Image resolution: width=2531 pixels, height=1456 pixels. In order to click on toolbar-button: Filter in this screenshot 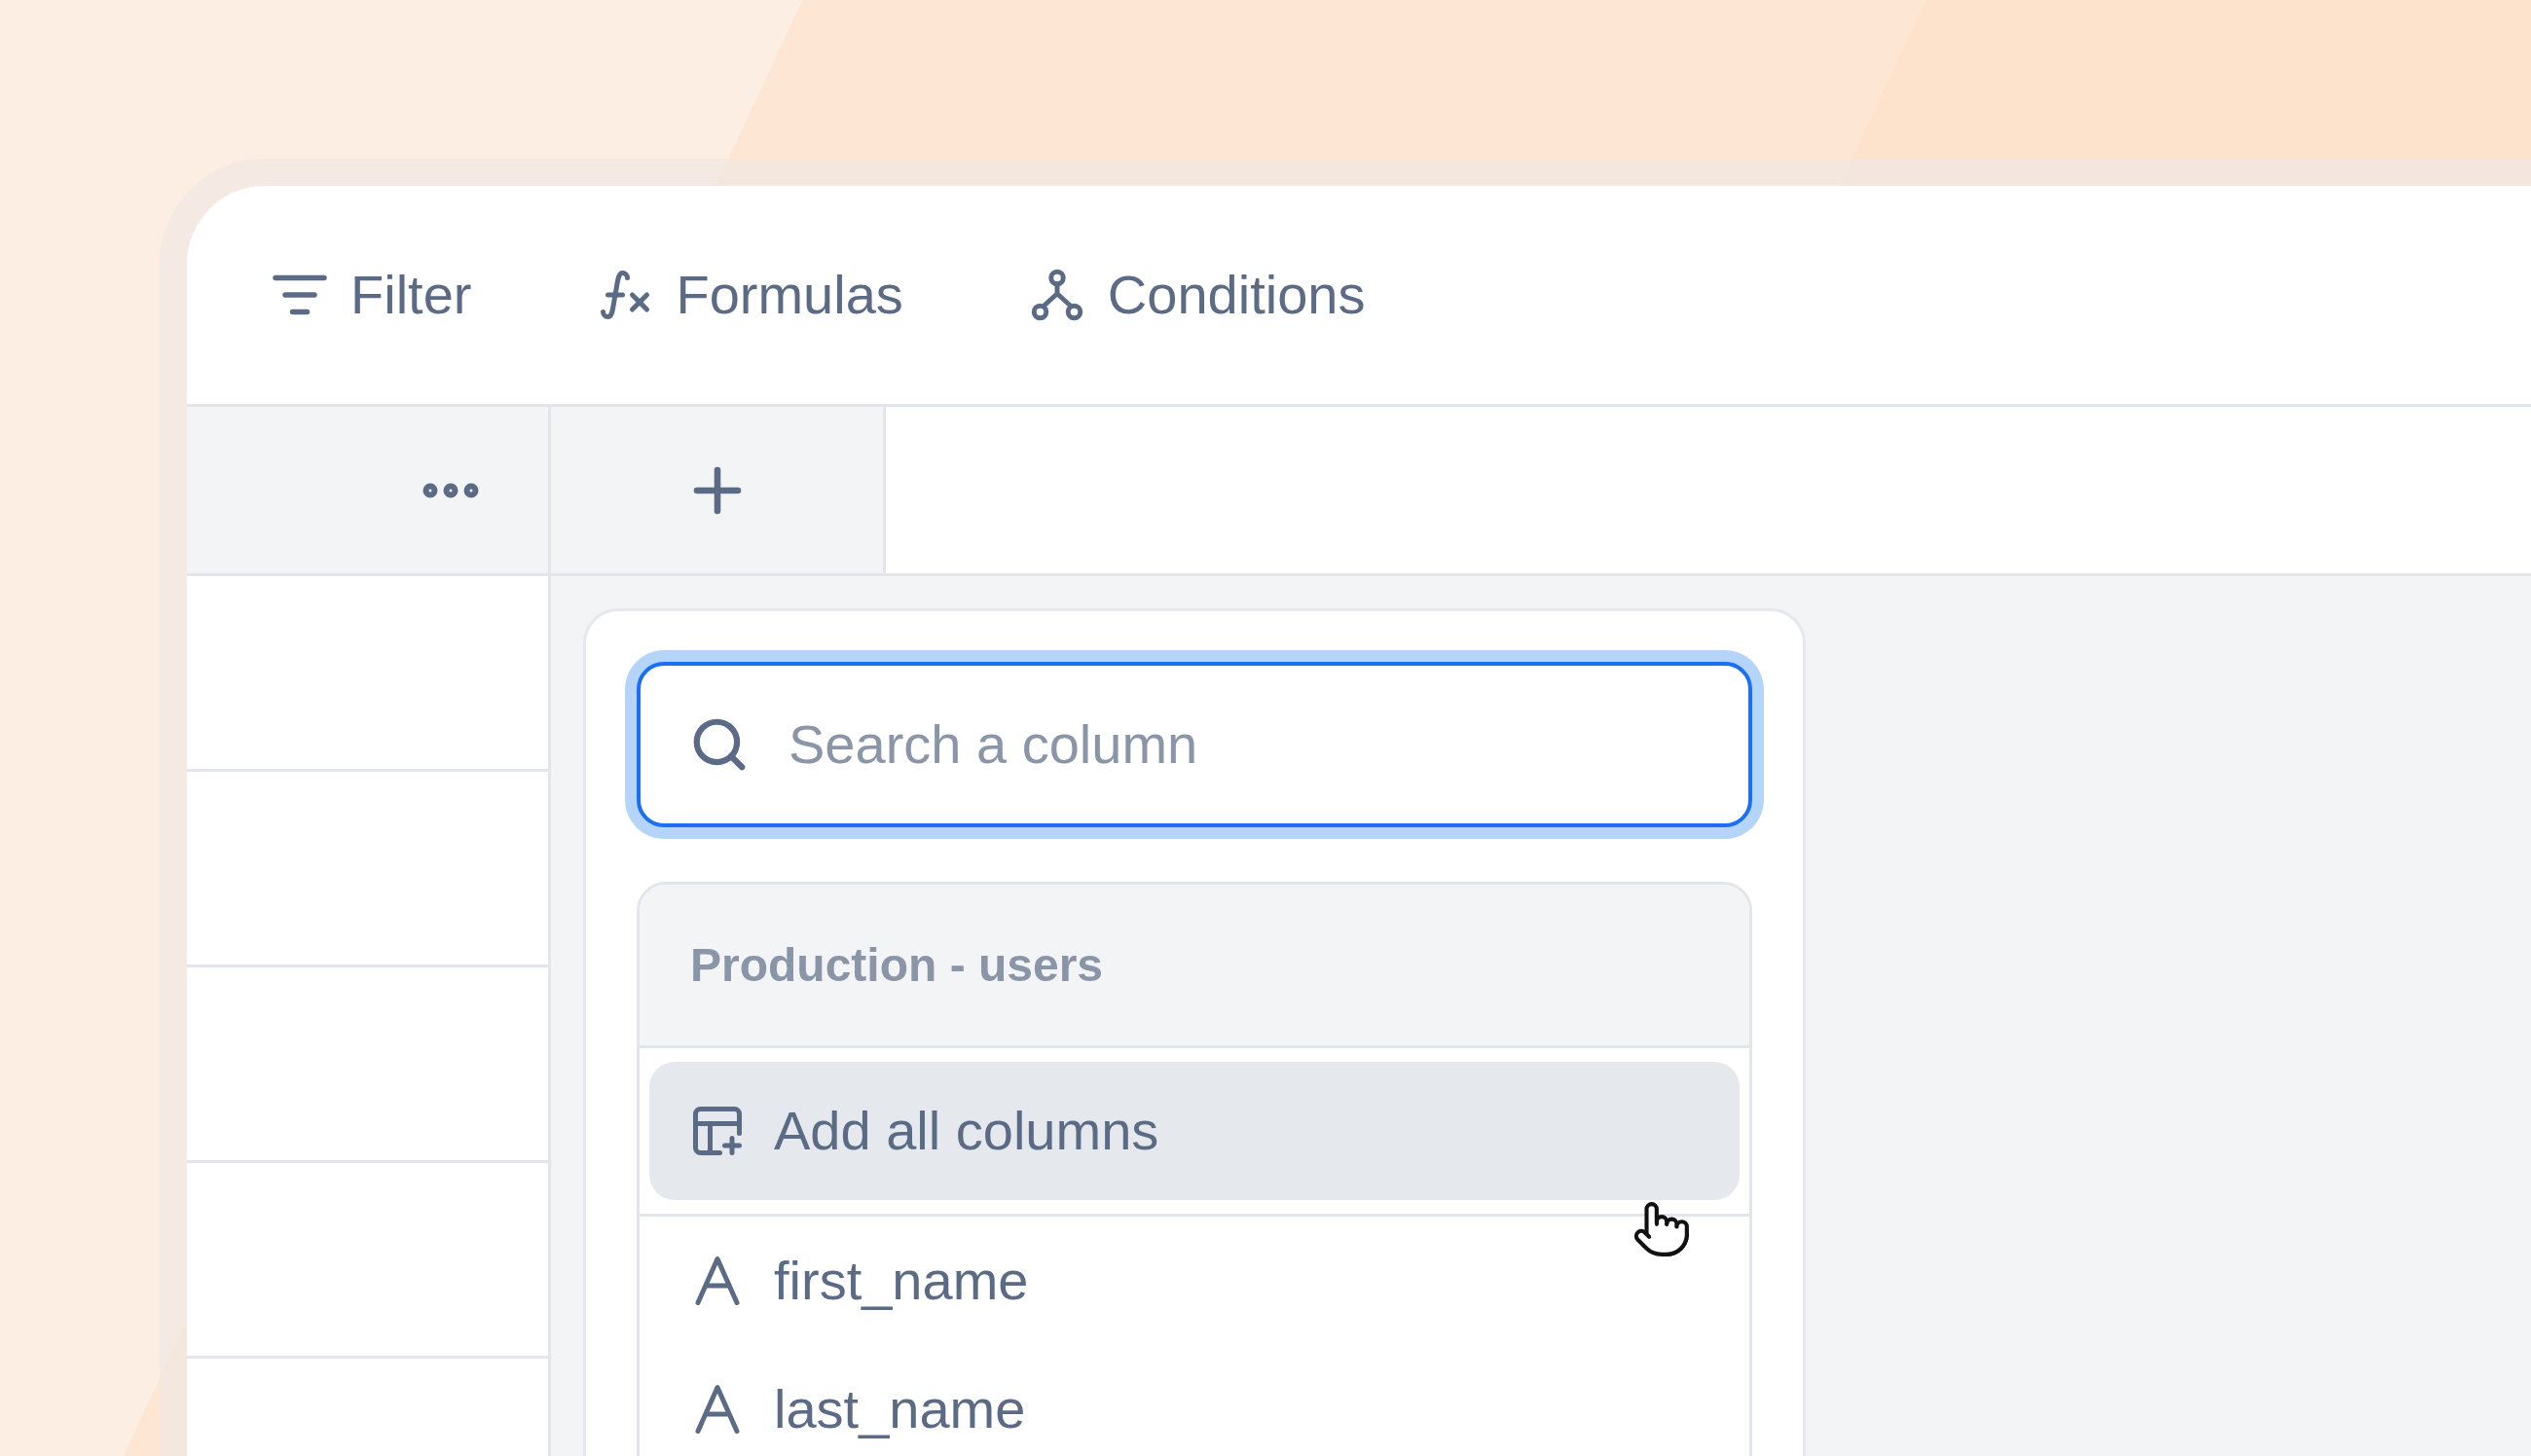, I will do `click(371, 295)`.